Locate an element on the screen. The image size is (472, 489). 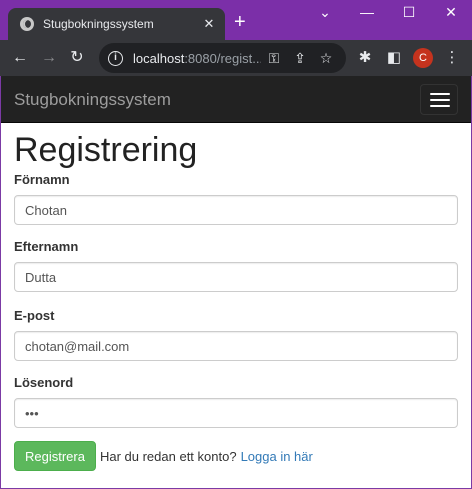
globe-icon is located at coordinates (27, 24).